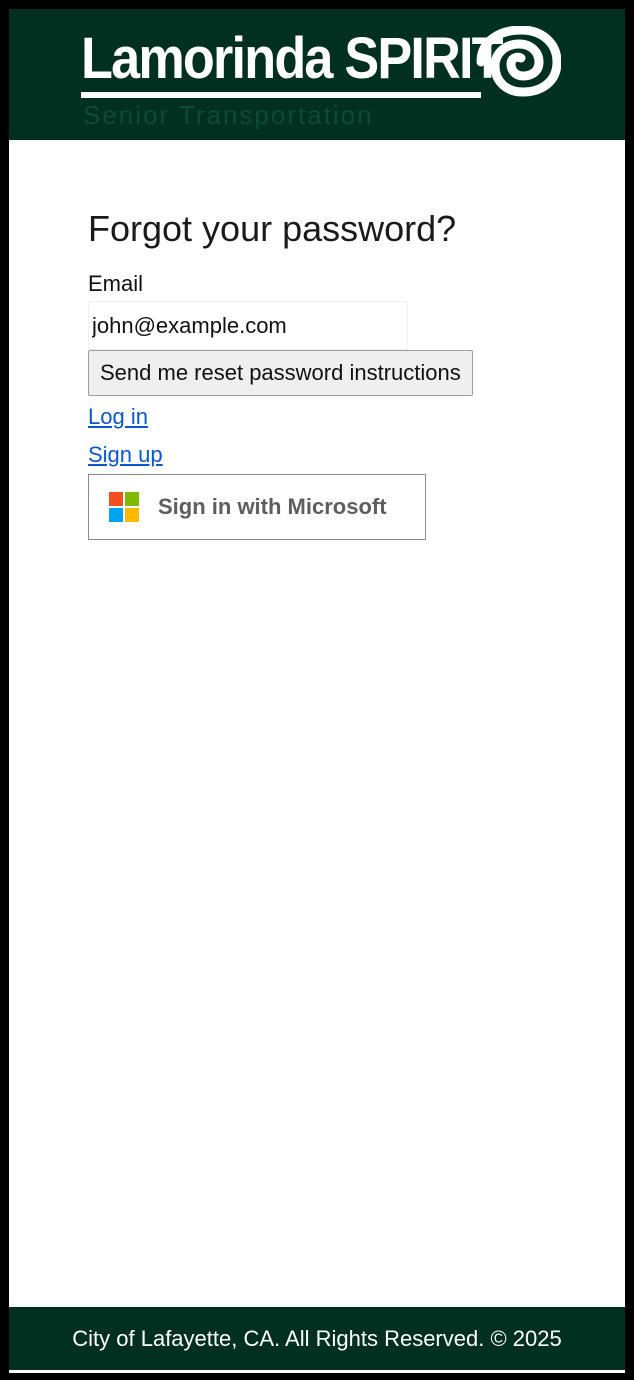 Image resolution: width=634 pixels, height=1380 pixels. Describe the element at coordinates (272, 228) in the screenshot. I see `page-title: Forgot your password?` at that location.